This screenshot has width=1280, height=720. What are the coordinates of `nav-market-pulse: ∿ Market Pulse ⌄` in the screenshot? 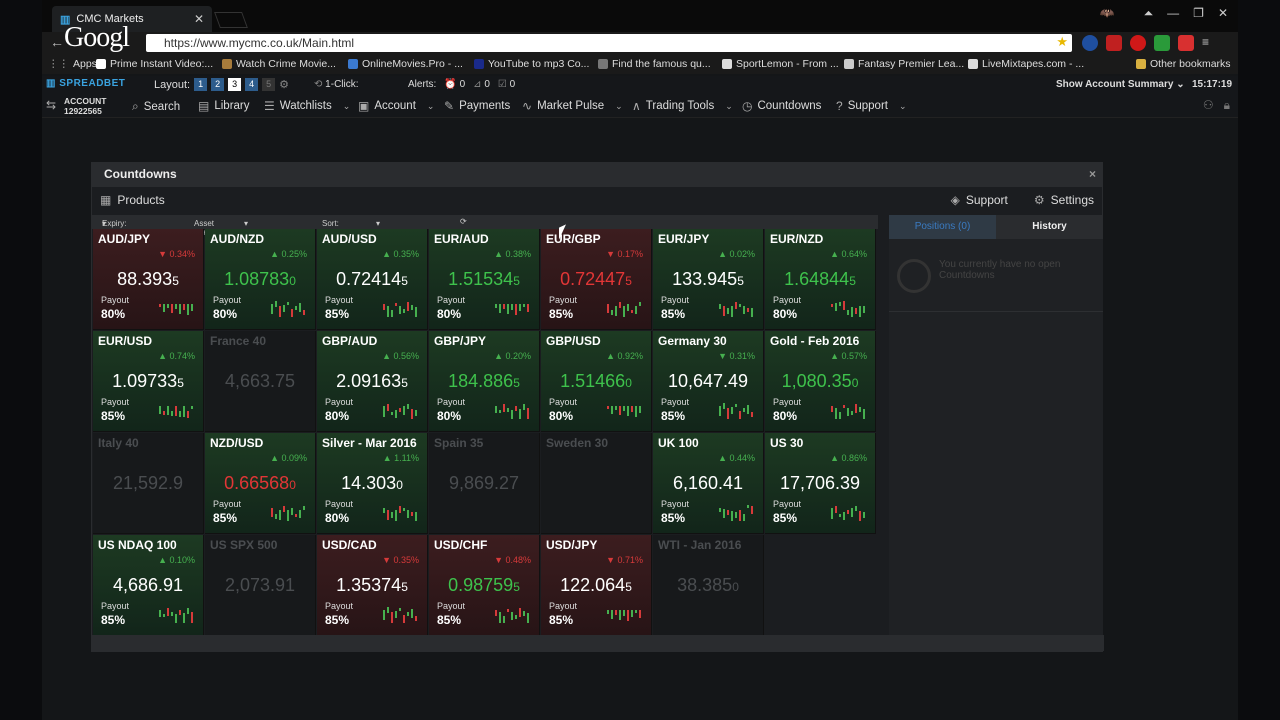 It's located at (572, 106).